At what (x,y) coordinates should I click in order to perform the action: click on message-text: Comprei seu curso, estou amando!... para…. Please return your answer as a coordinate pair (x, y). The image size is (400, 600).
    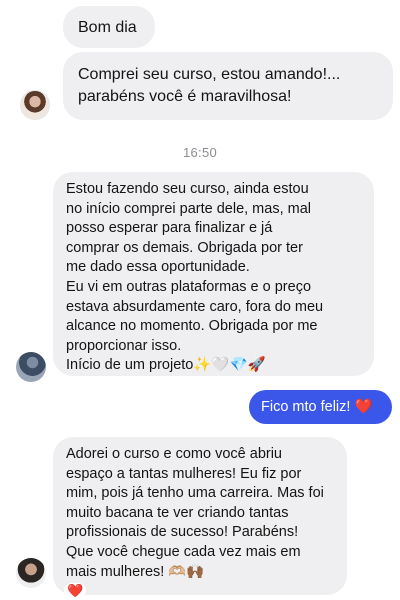
    Looking at the image, I should click on (209, 85).